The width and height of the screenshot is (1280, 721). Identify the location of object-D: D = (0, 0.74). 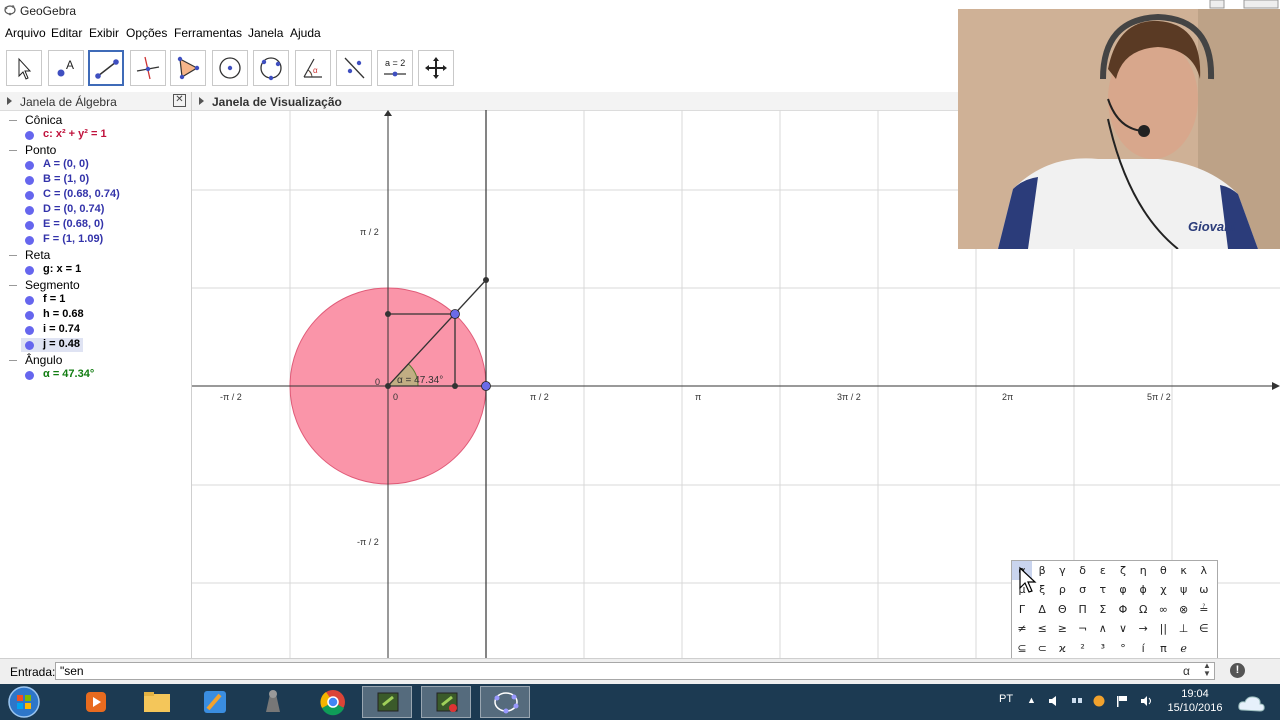
(73, 209).